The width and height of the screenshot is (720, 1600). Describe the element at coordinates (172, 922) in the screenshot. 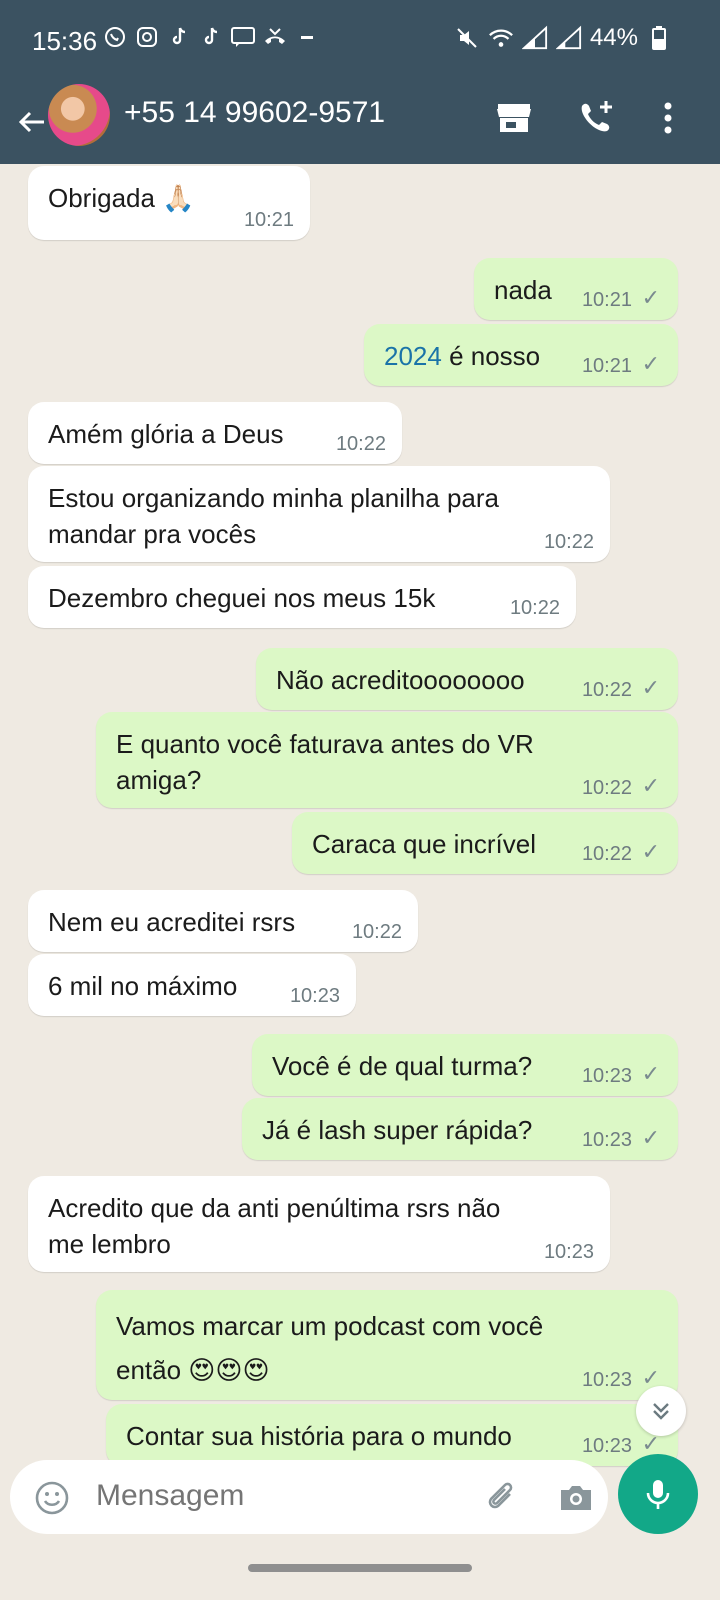

I see `message-text: Nem eu acreditei rsrs` at that location.